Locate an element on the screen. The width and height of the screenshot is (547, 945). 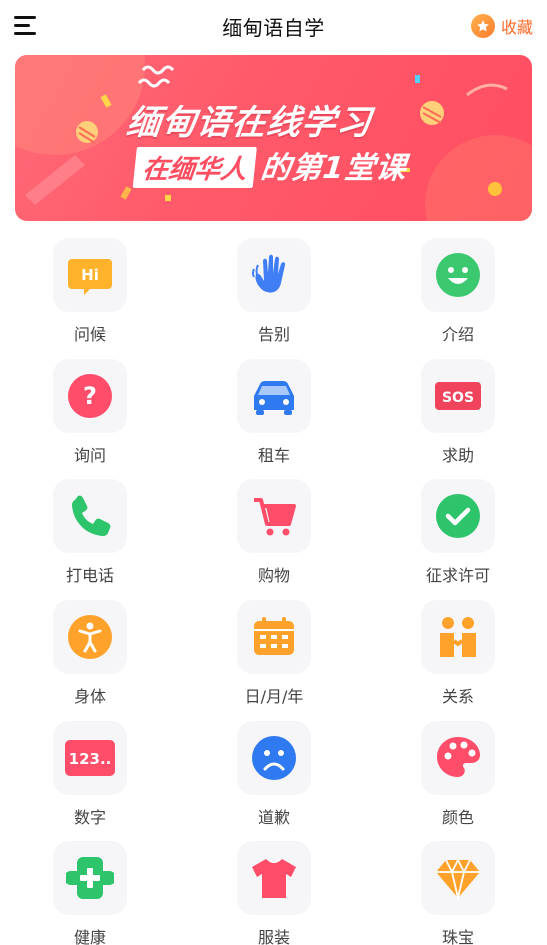
category-car-rental: 租车 is located at coordinates (274, 414).